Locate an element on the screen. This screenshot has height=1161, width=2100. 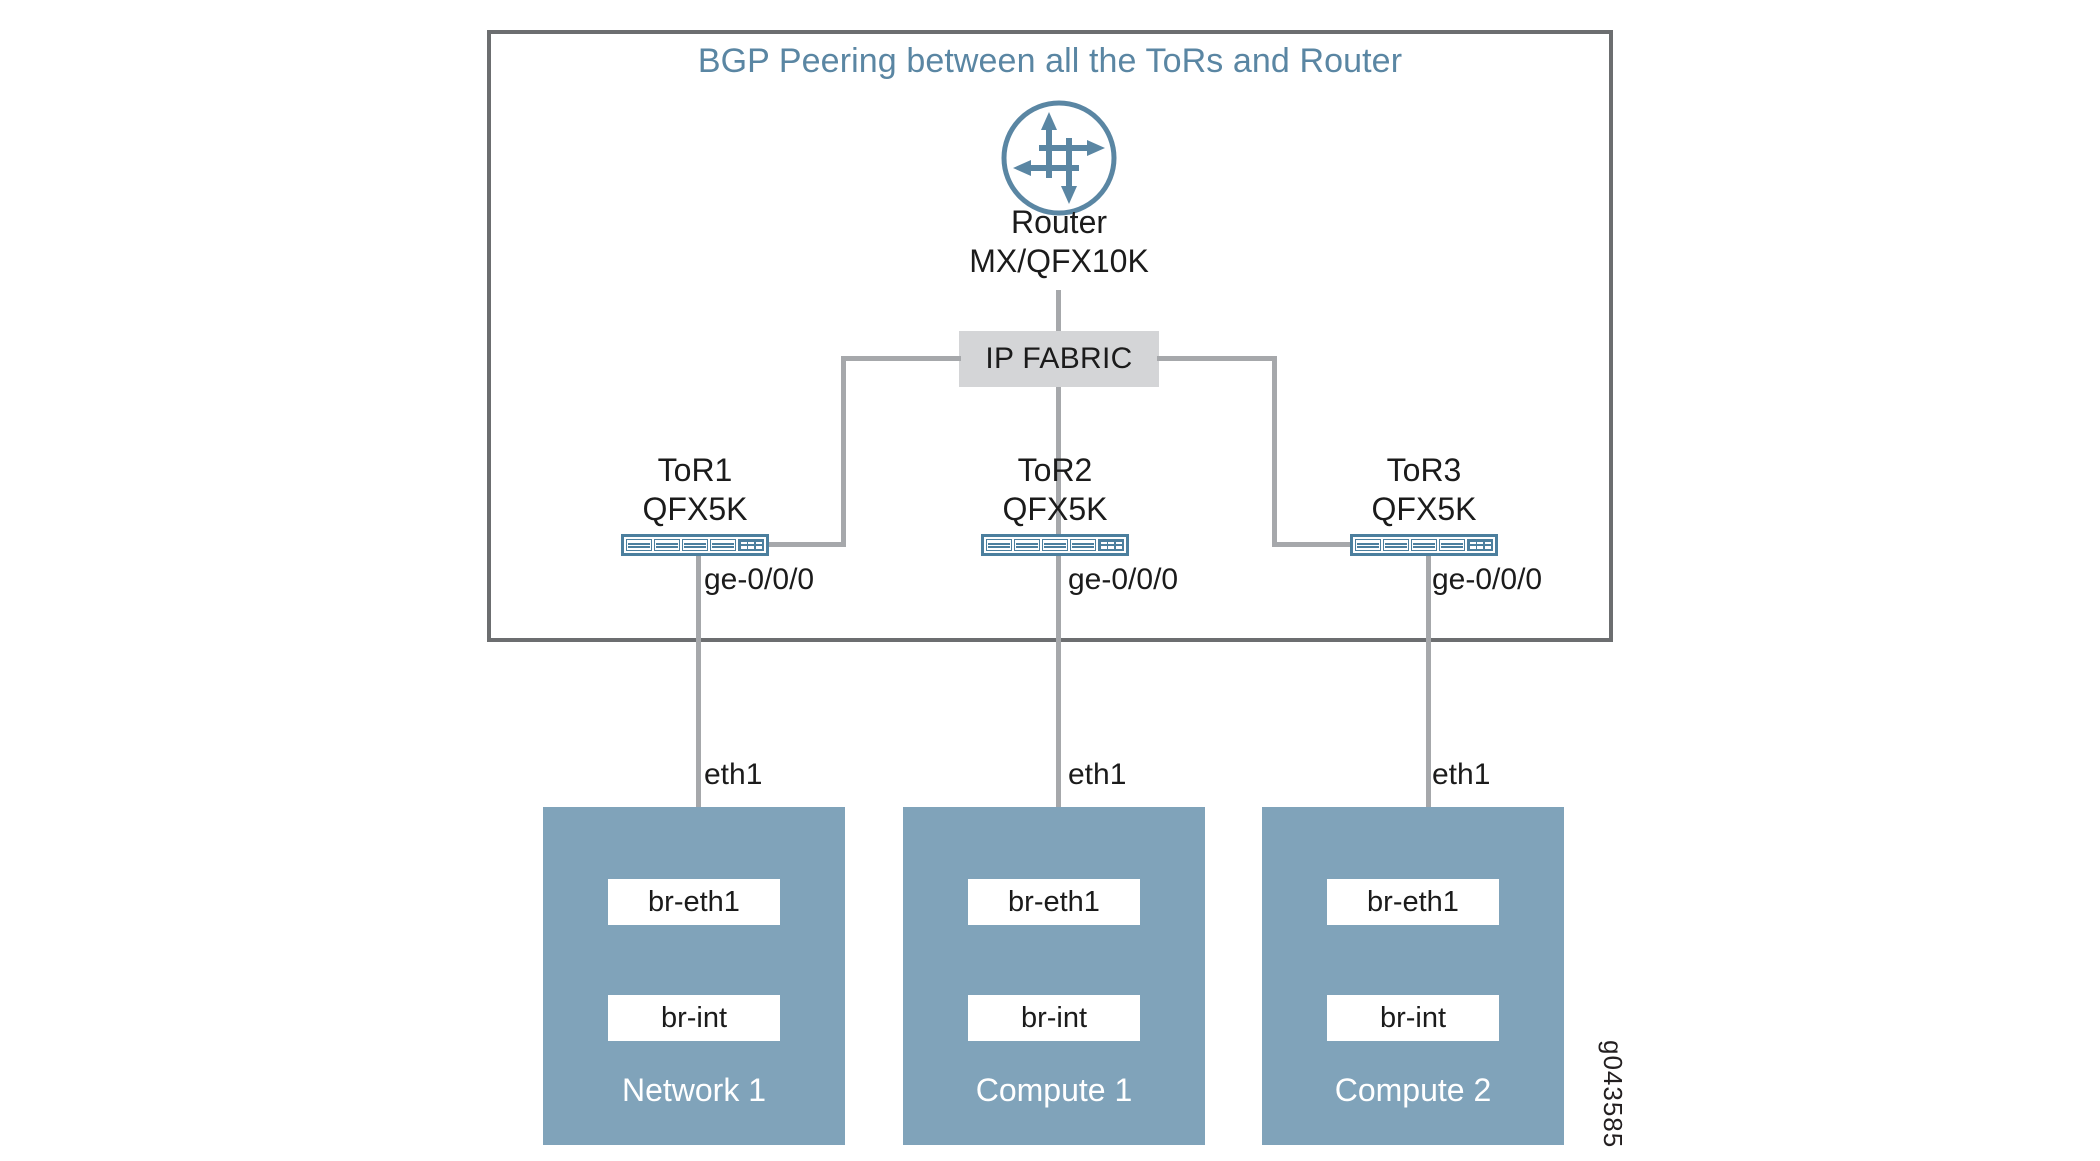
router-model: MX/QFX10K is located at coordinates (1059, 261).